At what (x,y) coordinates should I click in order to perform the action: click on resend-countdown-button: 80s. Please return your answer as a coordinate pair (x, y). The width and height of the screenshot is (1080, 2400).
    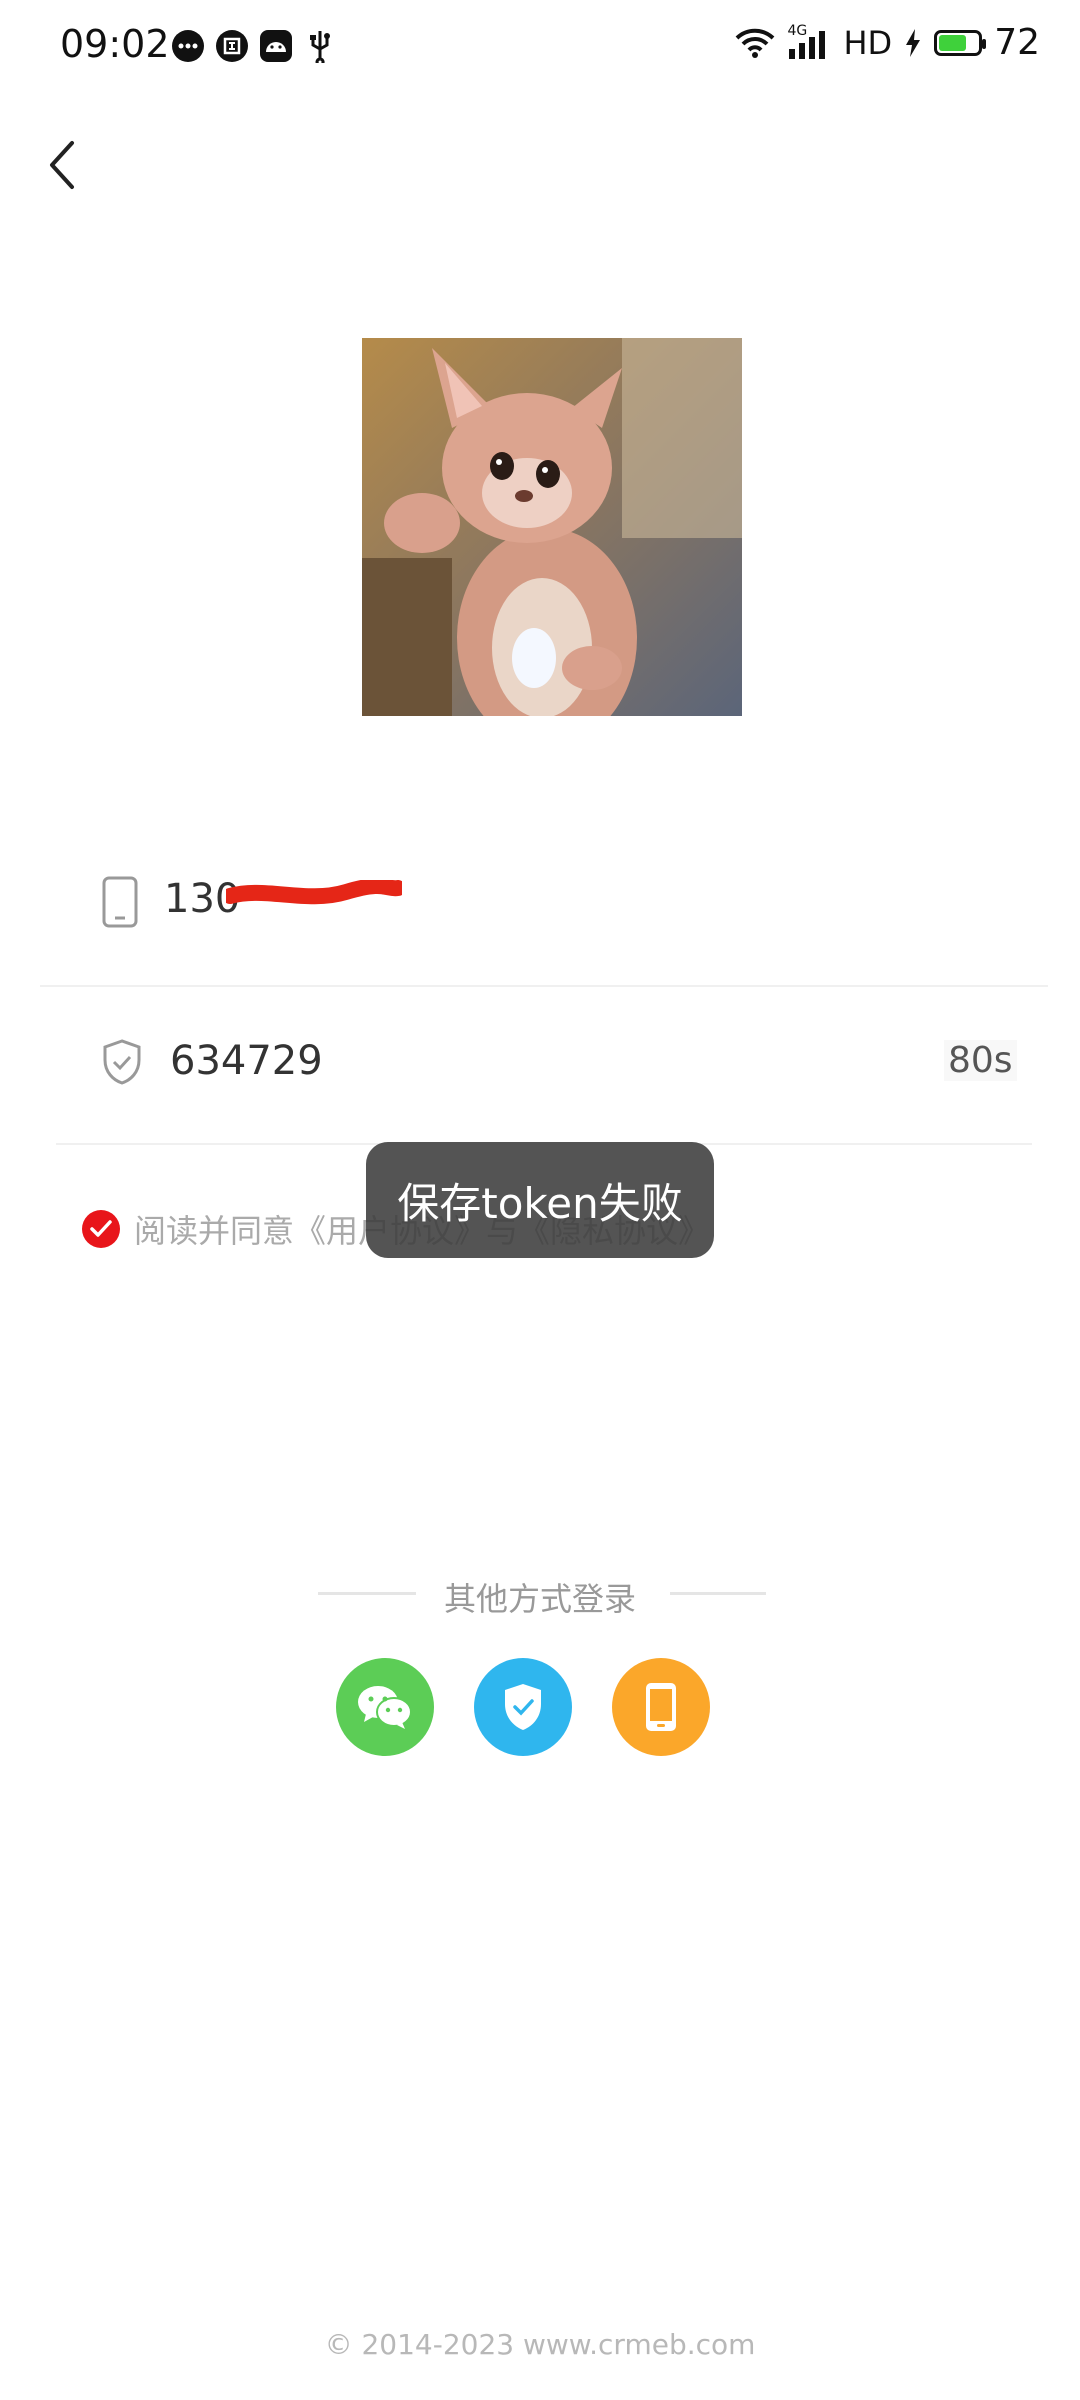
    Looking at the image, I should click on (980, 1060).